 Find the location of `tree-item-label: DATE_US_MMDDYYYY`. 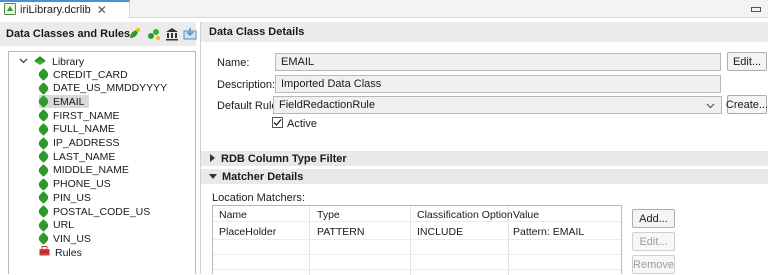

tree-item-label: DATE_US_MMDDYYYY is located at coordinates (110, 88).